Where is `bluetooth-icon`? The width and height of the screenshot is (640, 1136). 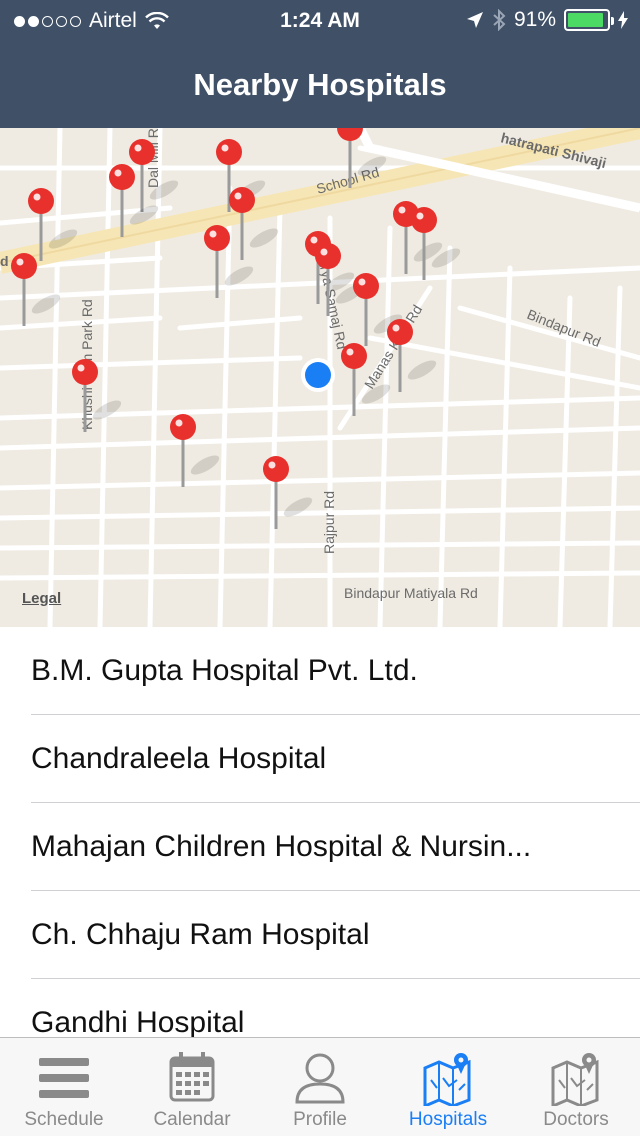 bluetooth-icon is located at coordinates (499, 20).